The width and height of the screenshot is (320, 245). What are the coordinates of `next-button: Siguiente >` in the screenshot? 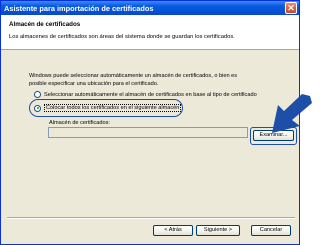 It's located at (218, 230).